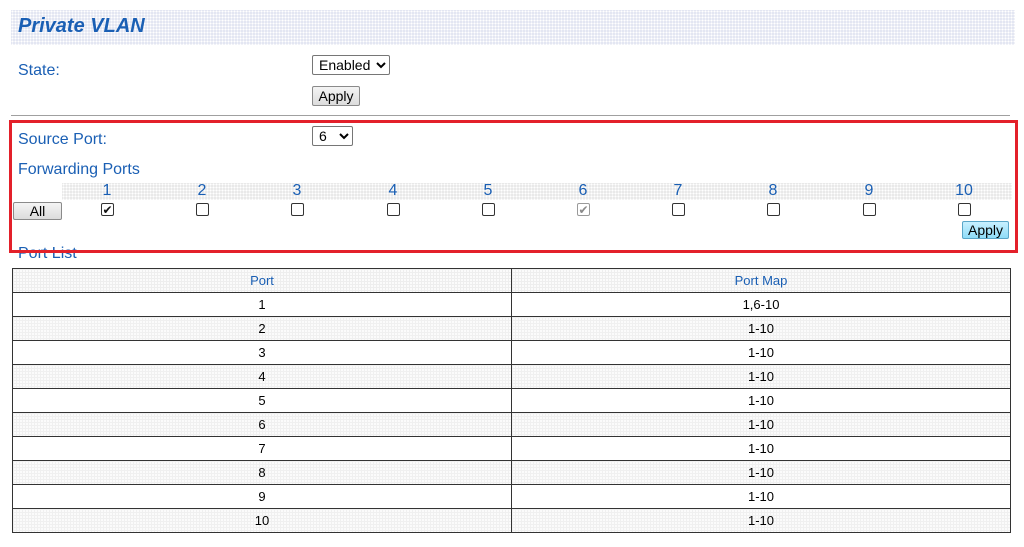 The height and width of the screenshot is (547, 1024). What do you see at coordinates (351, 65) in the screenshot?
I see `state-select: Enabled` at bounding box center [351, 65].